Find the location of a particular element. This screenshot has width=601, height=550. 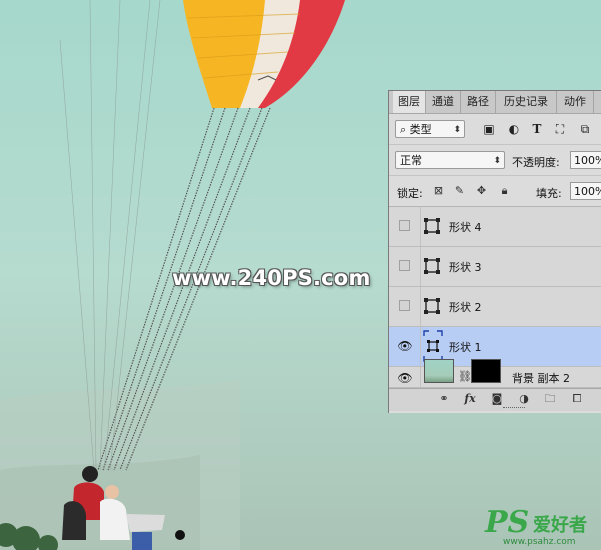

layer-name: 形状 2 is located at coordinates (465, 307).